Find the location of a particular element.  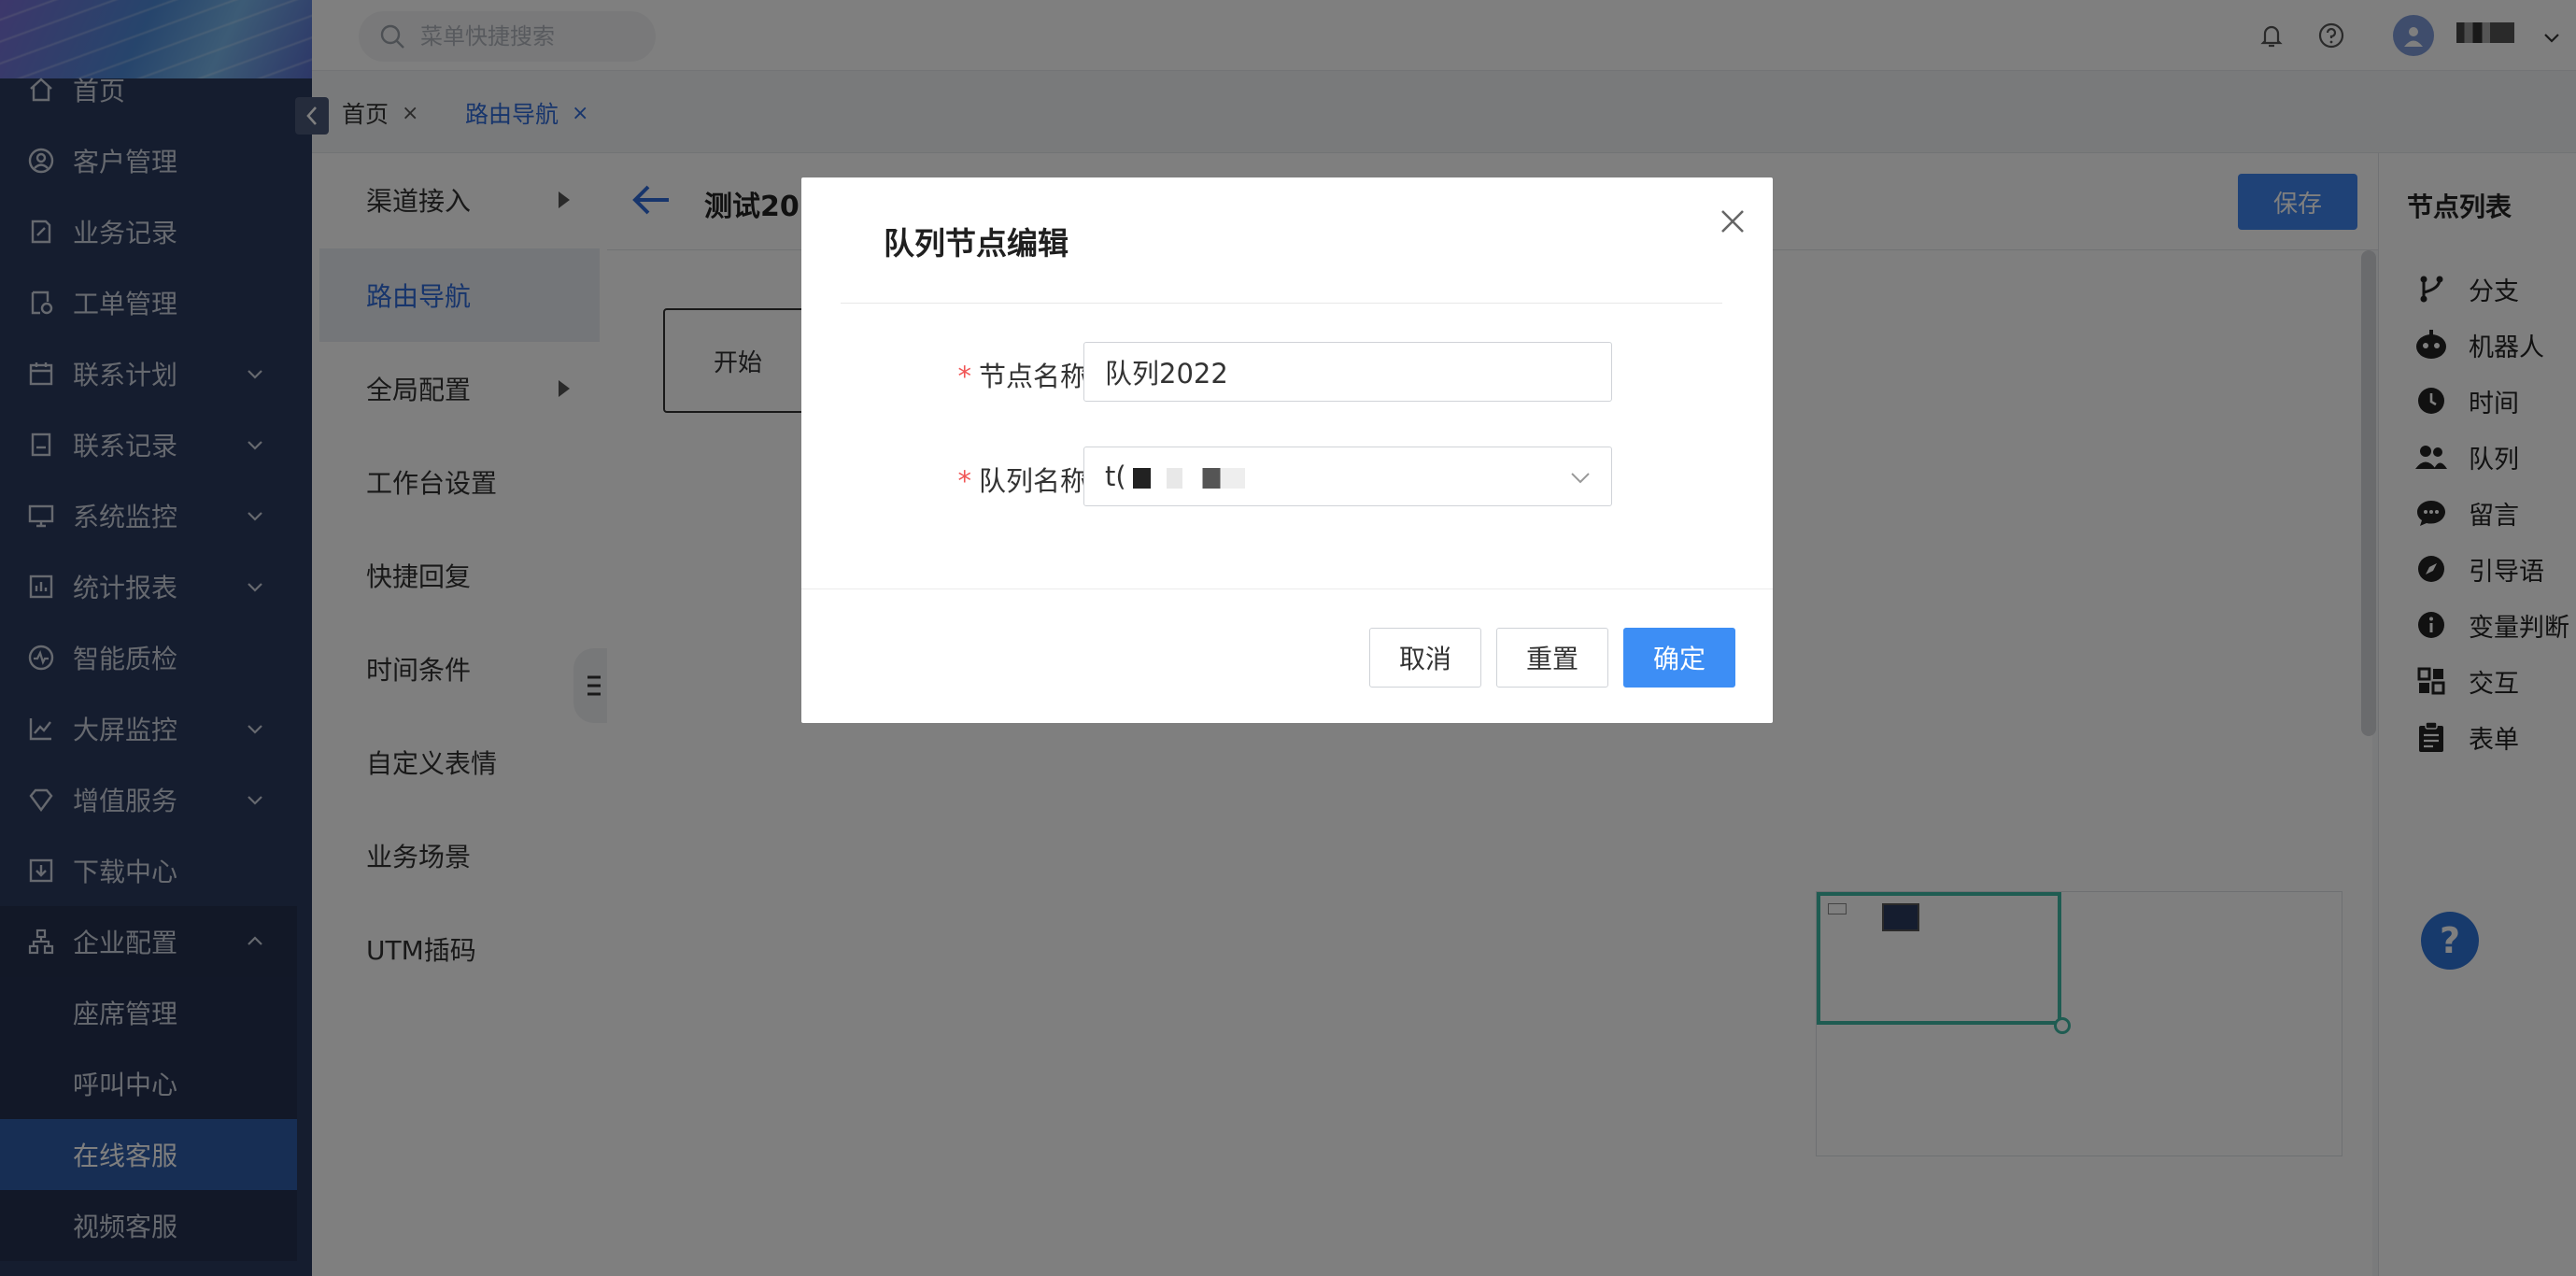

queue-name-row: * 队列名称 t( is located at coordinates (1287, 477).